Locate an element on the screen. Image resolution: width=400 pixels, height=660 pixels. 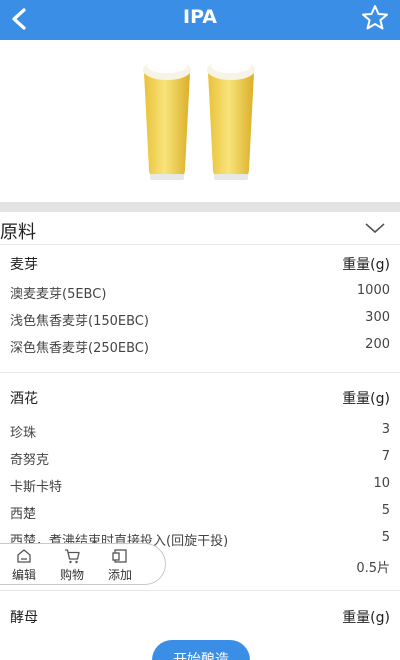
edit-icon is located at coordinates (24, 556).